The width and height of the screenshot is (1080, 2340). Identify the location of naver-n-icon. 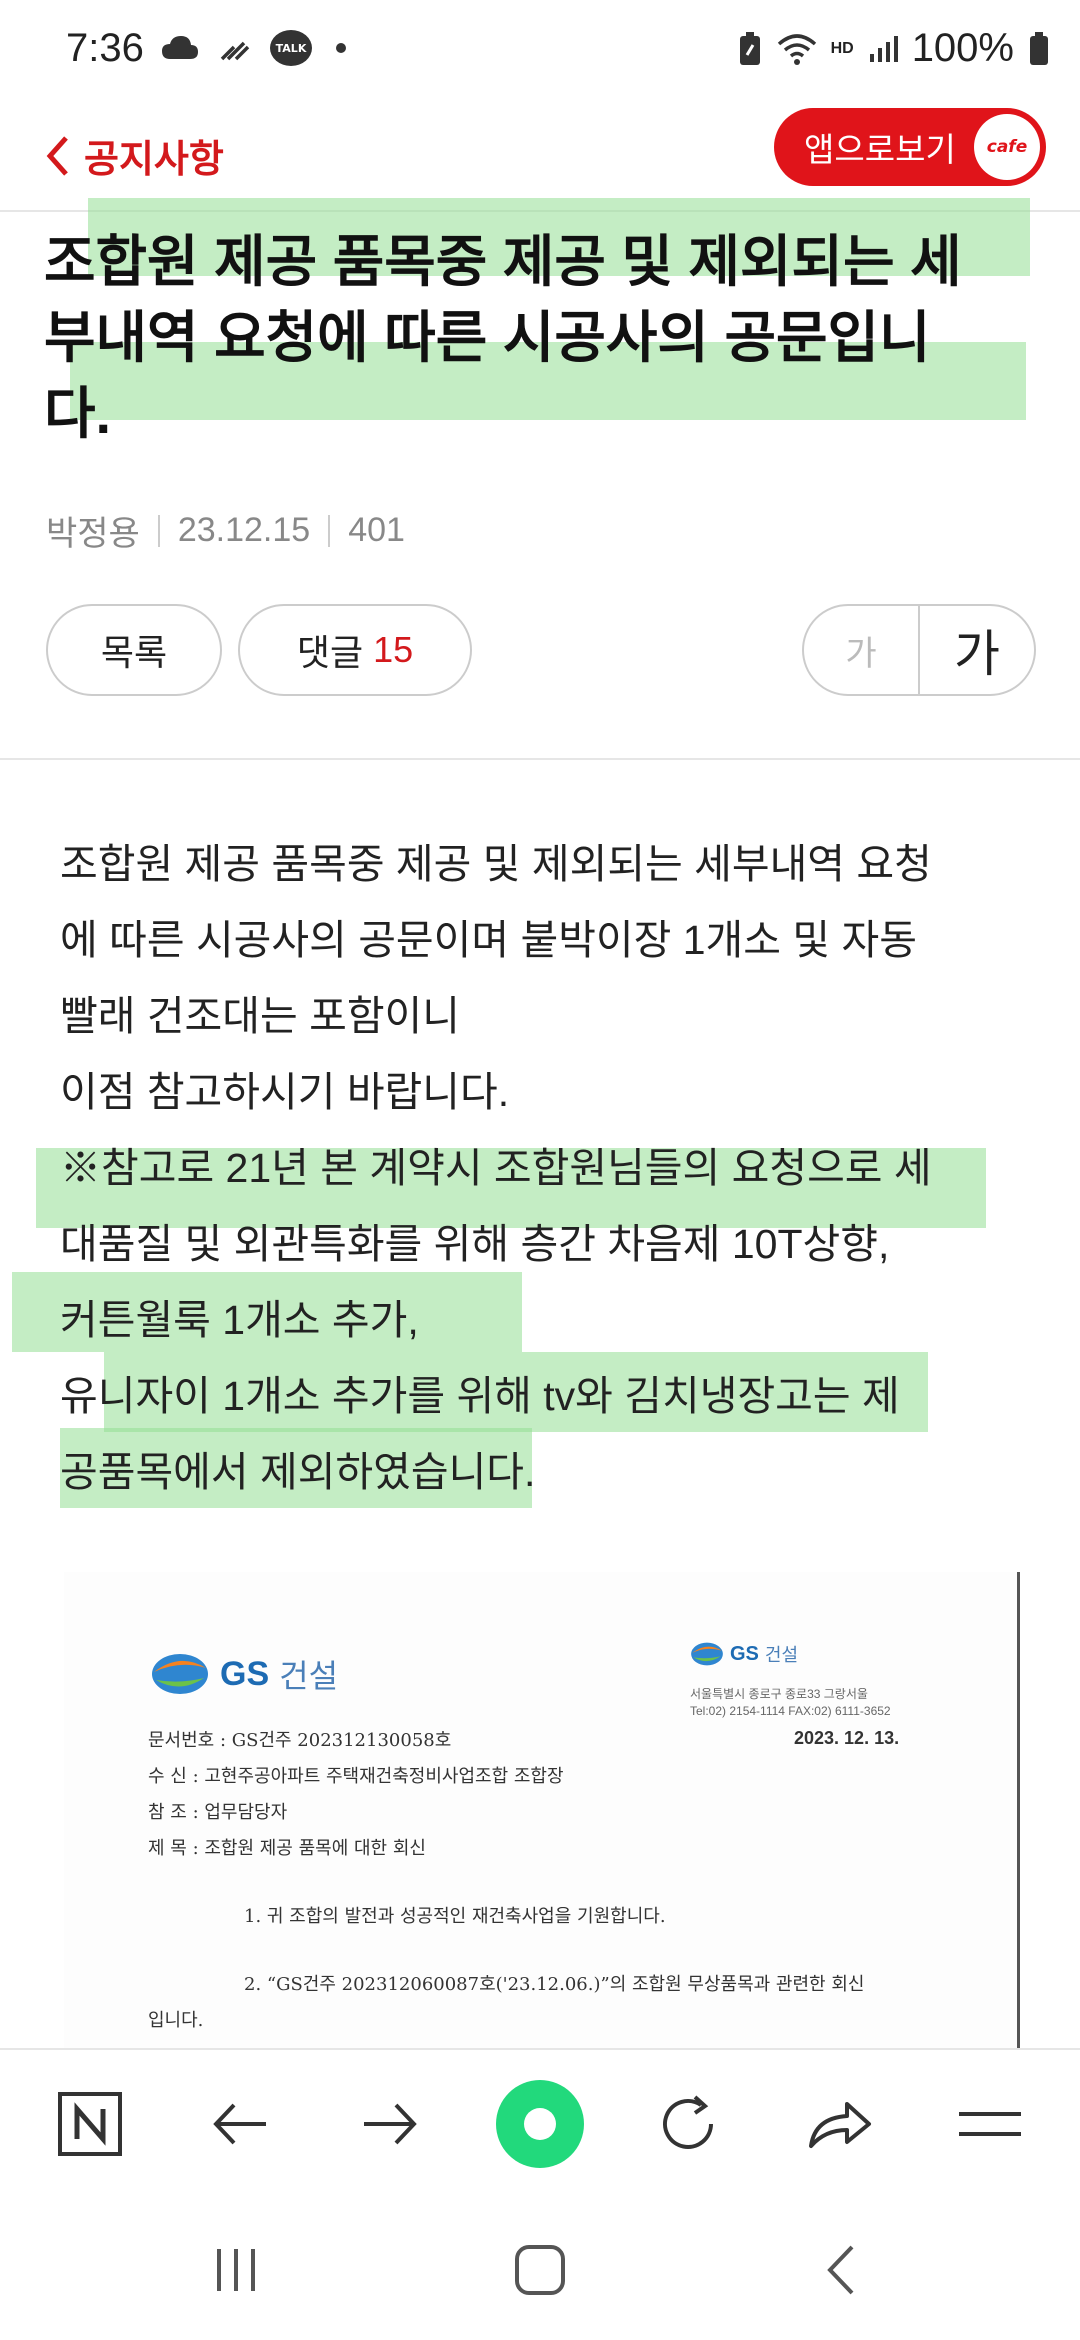
(90, 2124).